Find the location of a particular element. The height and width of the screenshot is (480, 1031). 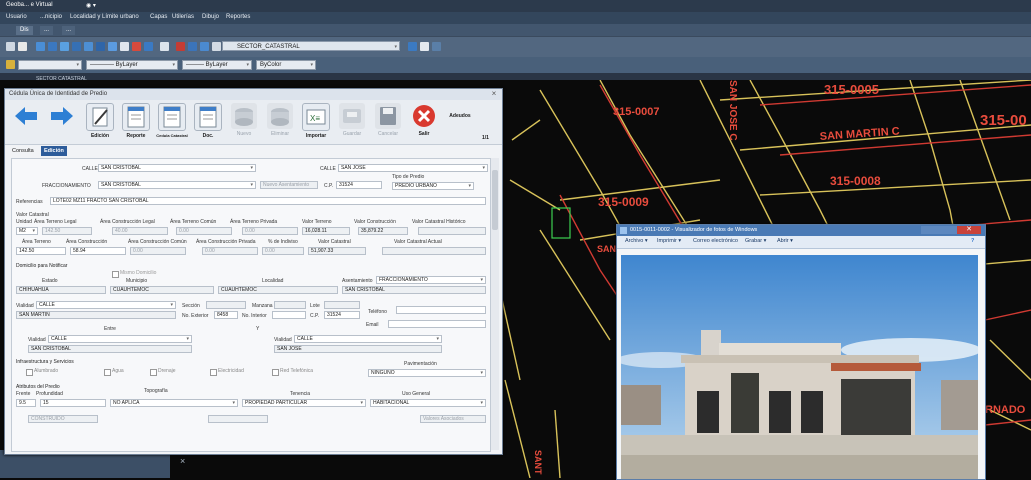

estado-field: CHIHUAHUA is located at coordinates (61, 290).